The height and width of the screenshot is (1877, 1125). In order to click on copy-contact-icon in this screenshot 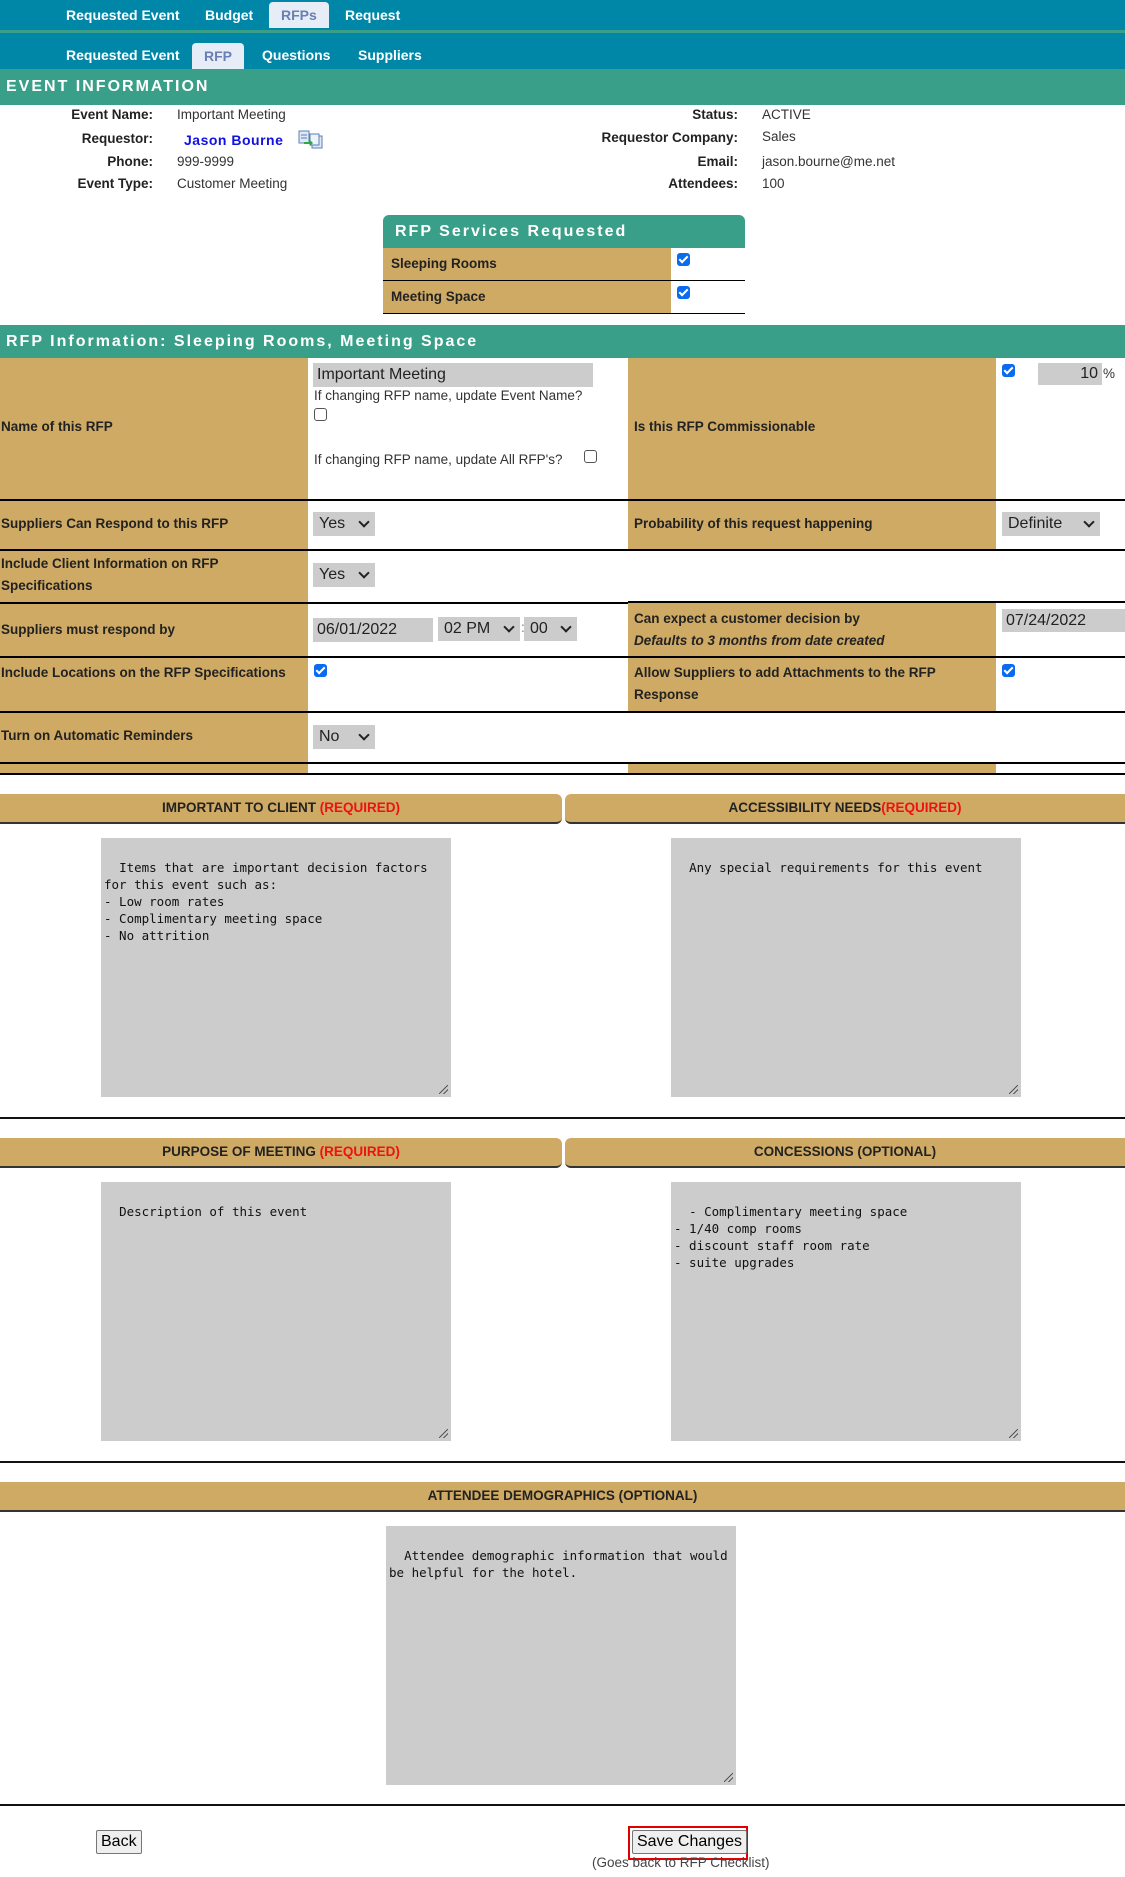, I will do `click(311, 140)`.